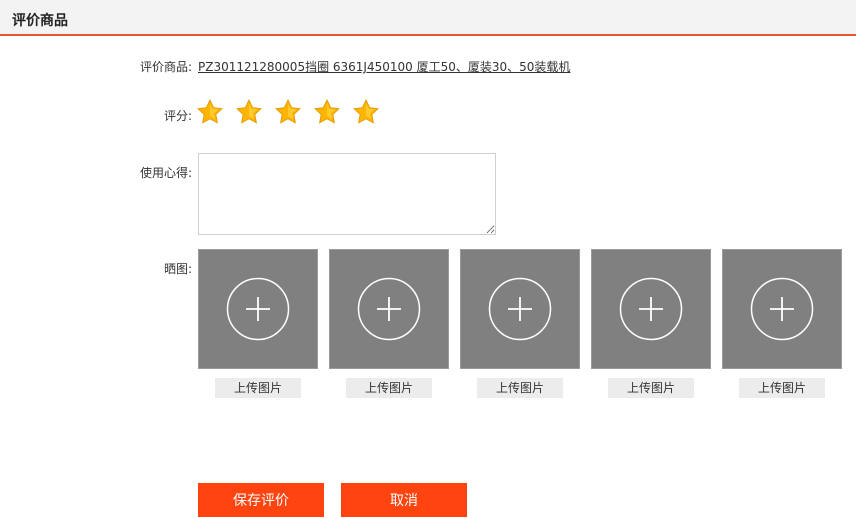 Image resolution: width=856 pixels, height=518 pixels. I want to click on page-title: 评价商品, so click(40, 21).